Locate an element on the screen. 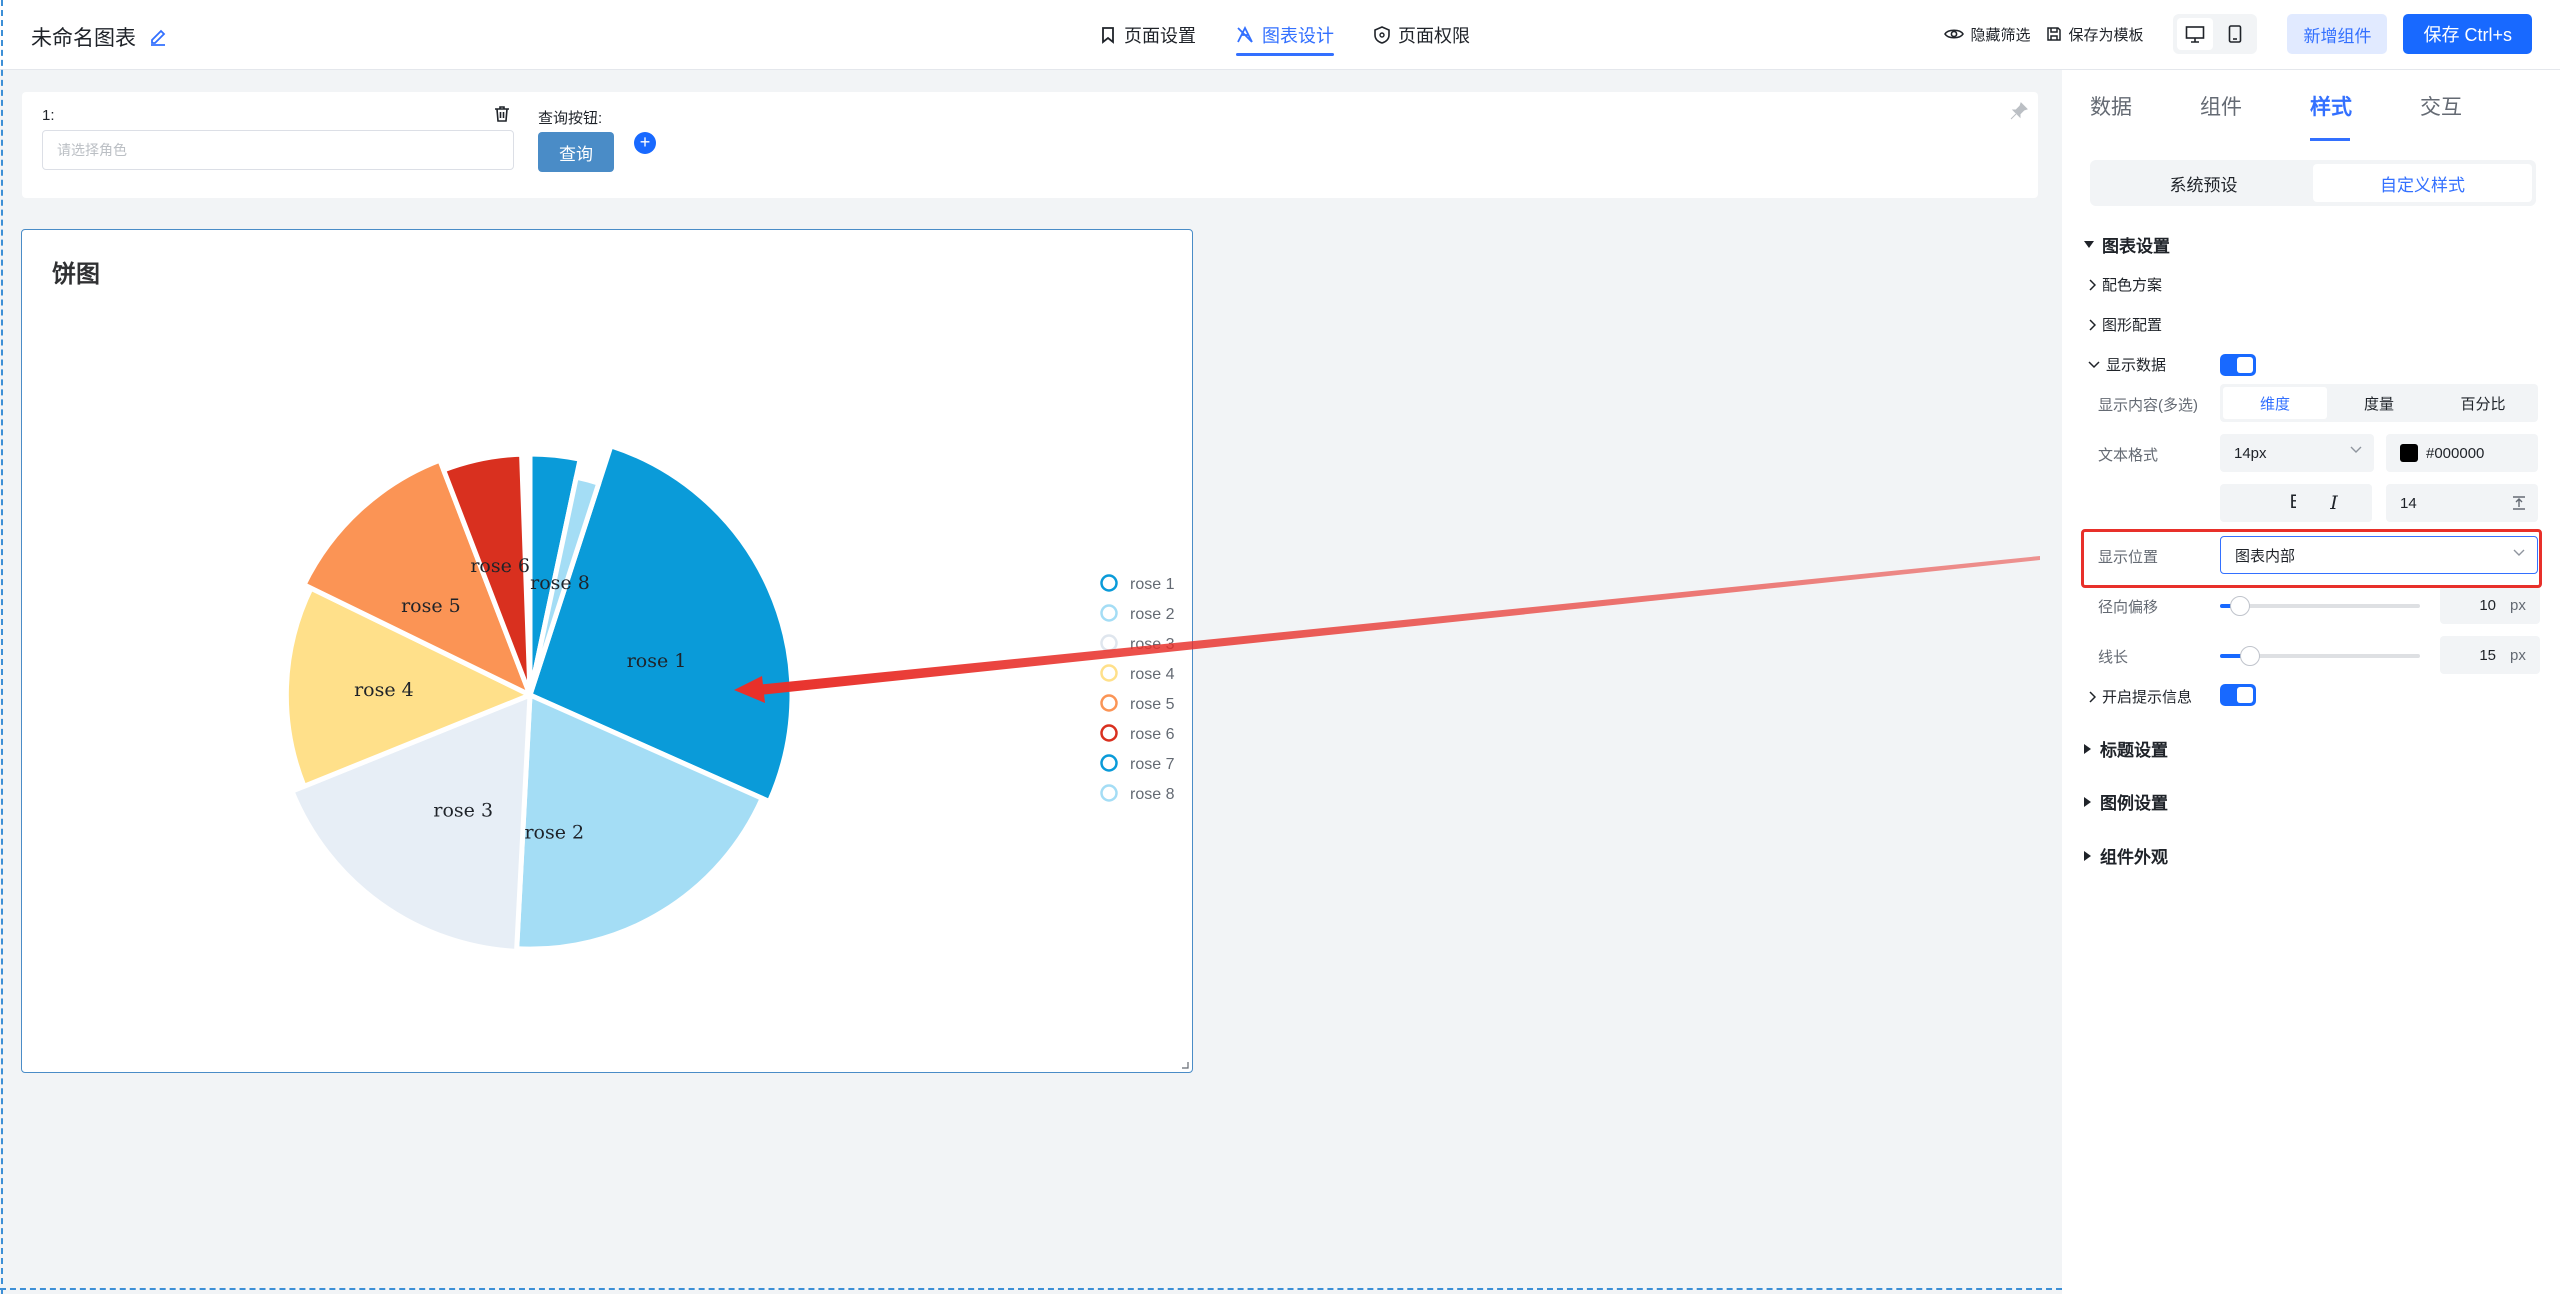 The width and height of the screenshot is (2560, 1294). chart-title: 未命名图表 is located at coordinates (99, 37).